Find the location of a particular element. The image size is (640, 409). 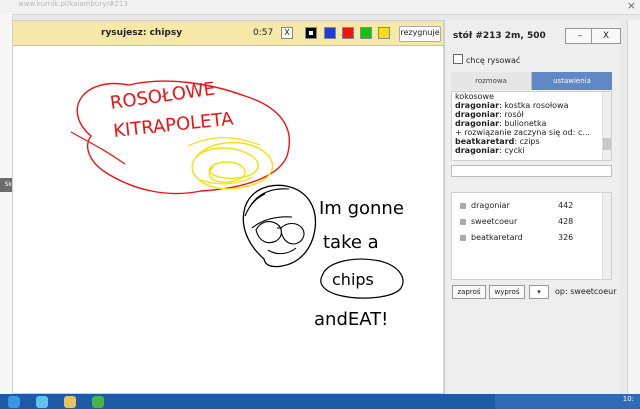

player-score: 326 is located at coordinates (566, 237).